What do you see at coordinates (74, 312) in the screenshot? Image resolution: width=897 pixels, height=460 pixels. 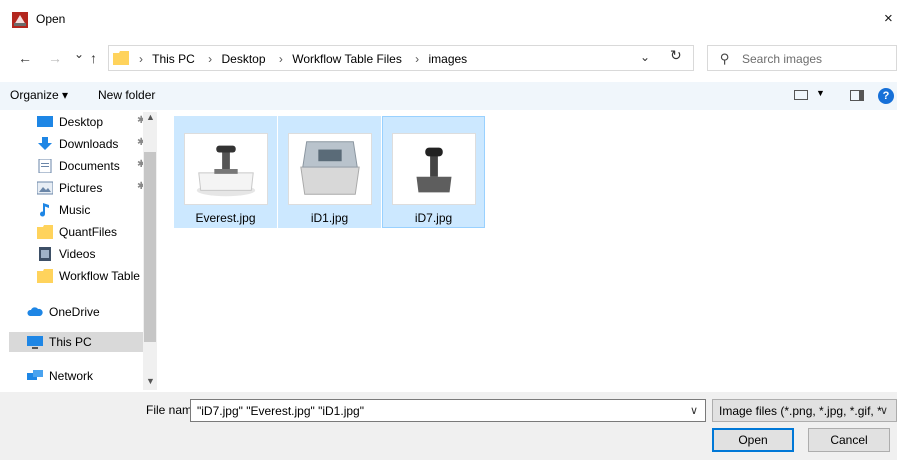 I see `sidebar-item-label: OneDrive` at bounding box center [74, 312].